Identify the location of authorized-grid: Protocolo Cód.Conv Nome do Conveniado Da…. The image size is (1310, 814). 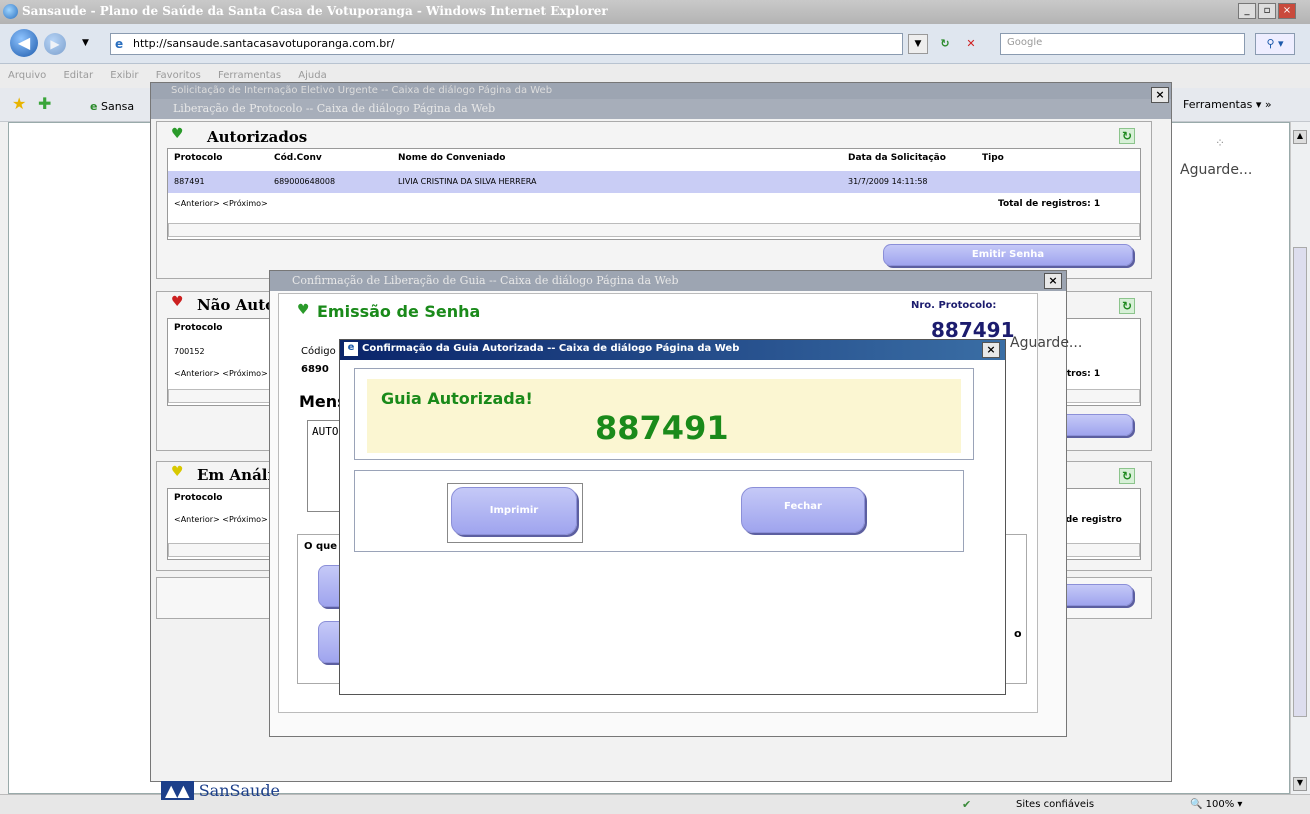
(654, 194).